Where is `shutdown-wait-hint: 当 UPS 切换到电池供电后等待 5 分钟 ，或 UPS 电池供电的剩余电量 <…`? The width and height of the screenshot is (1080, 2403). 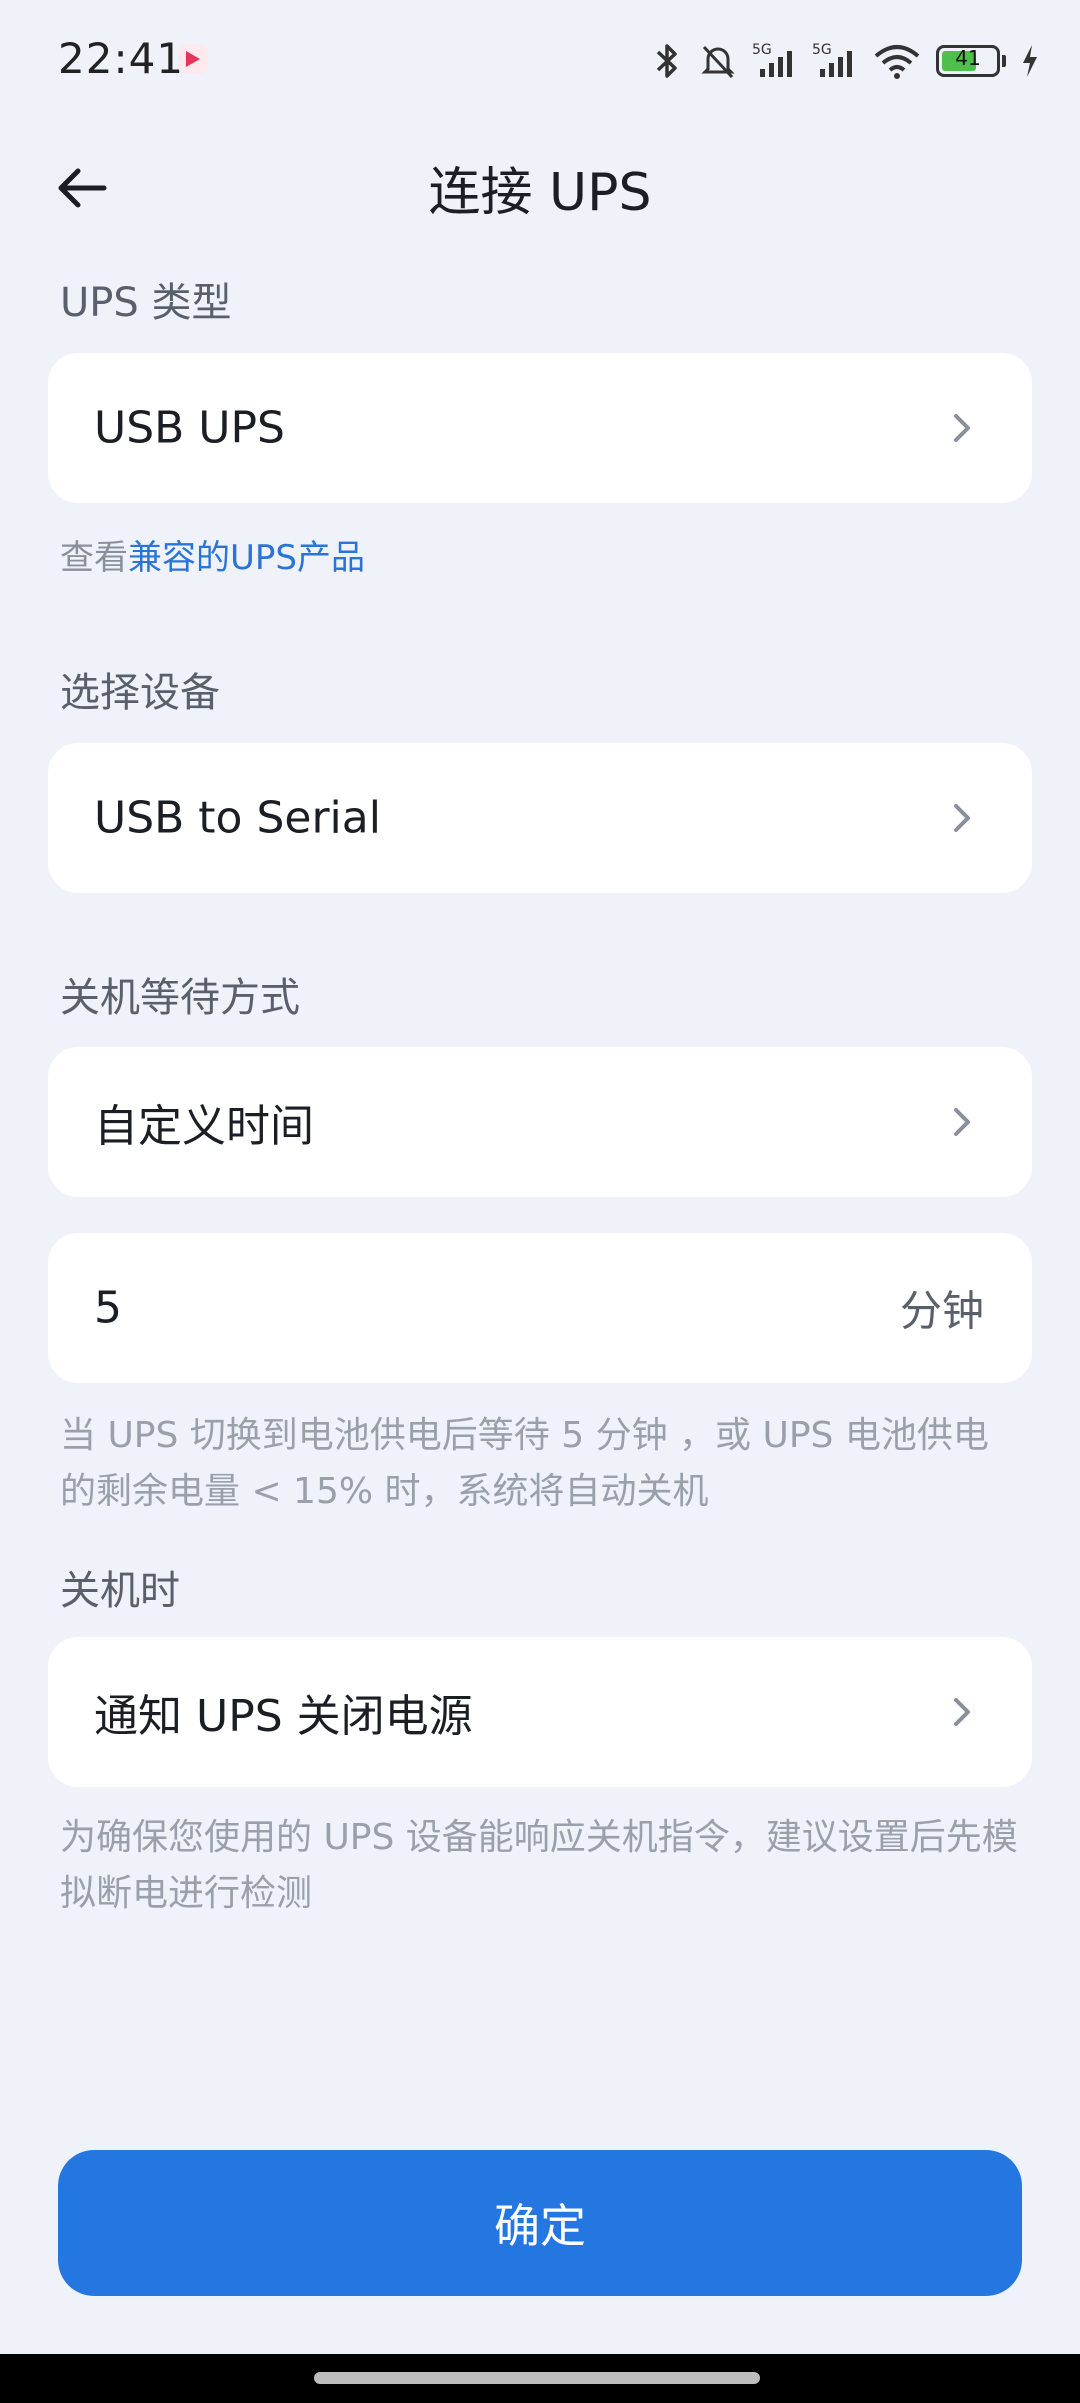
shutdown-wait-hint: 当 UPS 切换到电池供电后等待 5 分钟 ，或 UPS 电池供电的剩余电量 <… is located at coordinates (524, 1463).